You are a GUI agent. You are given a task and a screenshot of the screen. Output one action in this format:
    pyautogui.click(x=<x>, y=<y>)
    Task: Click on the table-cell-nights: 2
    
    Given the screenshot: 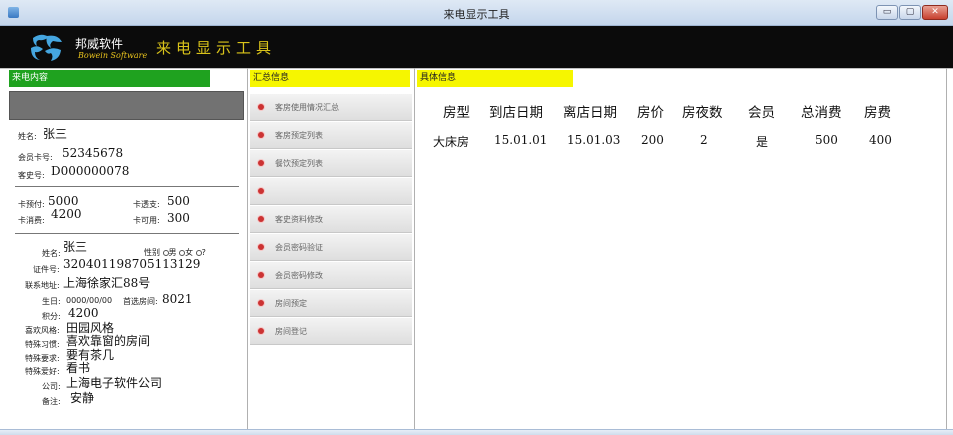 What is the action you would take?
    pyautogui.click(x=704, y=140)
    